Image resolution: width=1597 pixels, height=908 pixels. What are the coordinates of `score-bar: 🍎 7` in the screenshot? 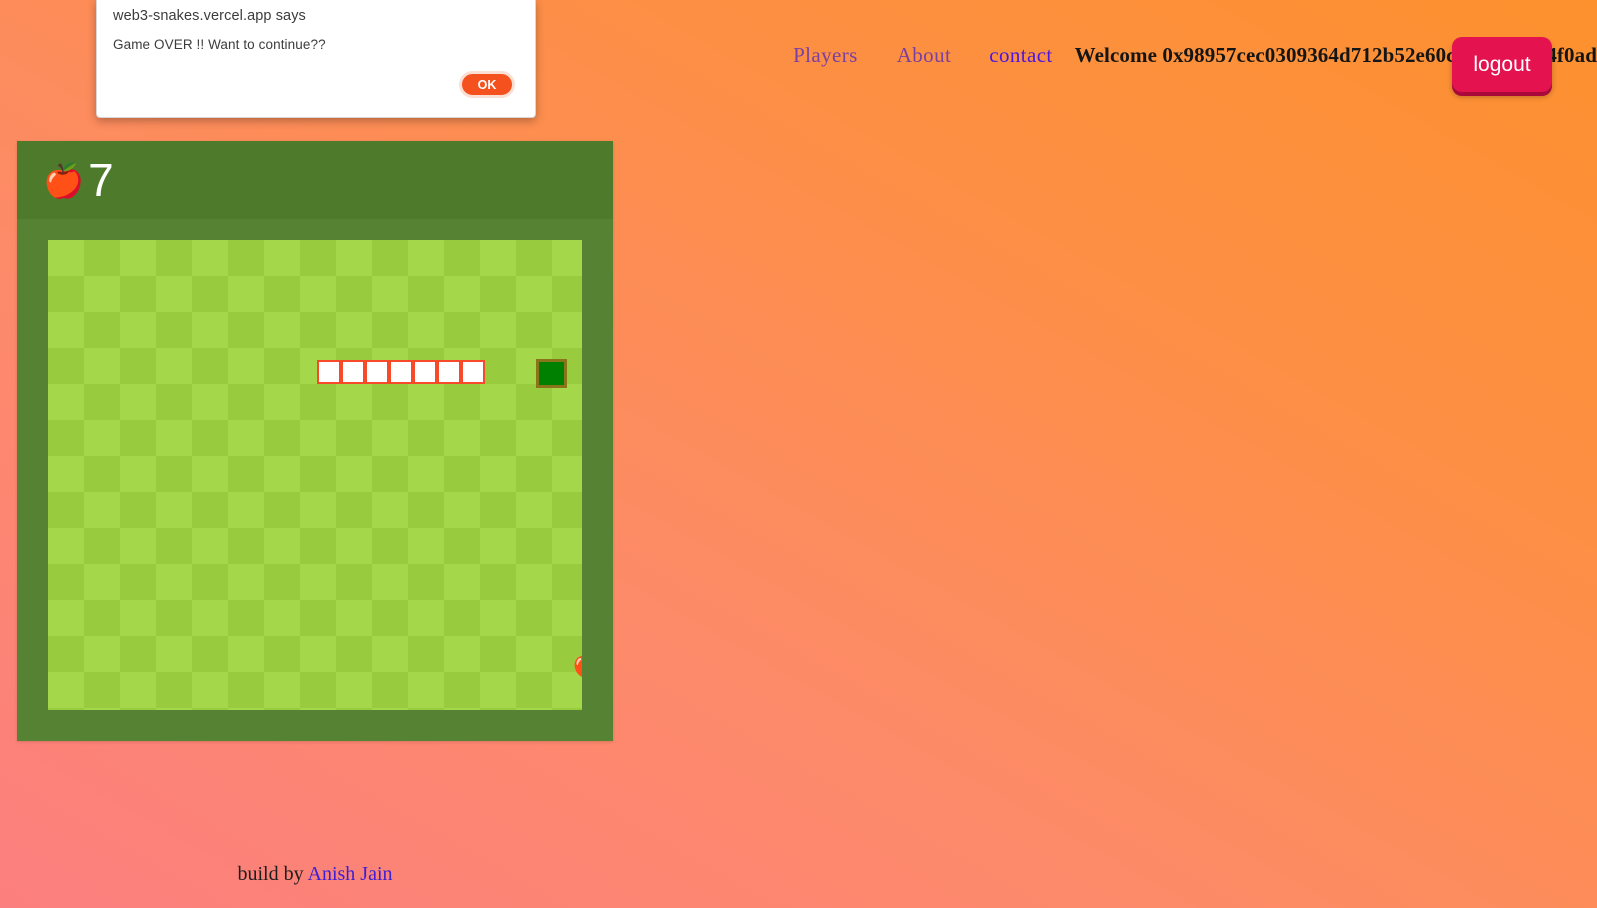 It's located at (315, 180).